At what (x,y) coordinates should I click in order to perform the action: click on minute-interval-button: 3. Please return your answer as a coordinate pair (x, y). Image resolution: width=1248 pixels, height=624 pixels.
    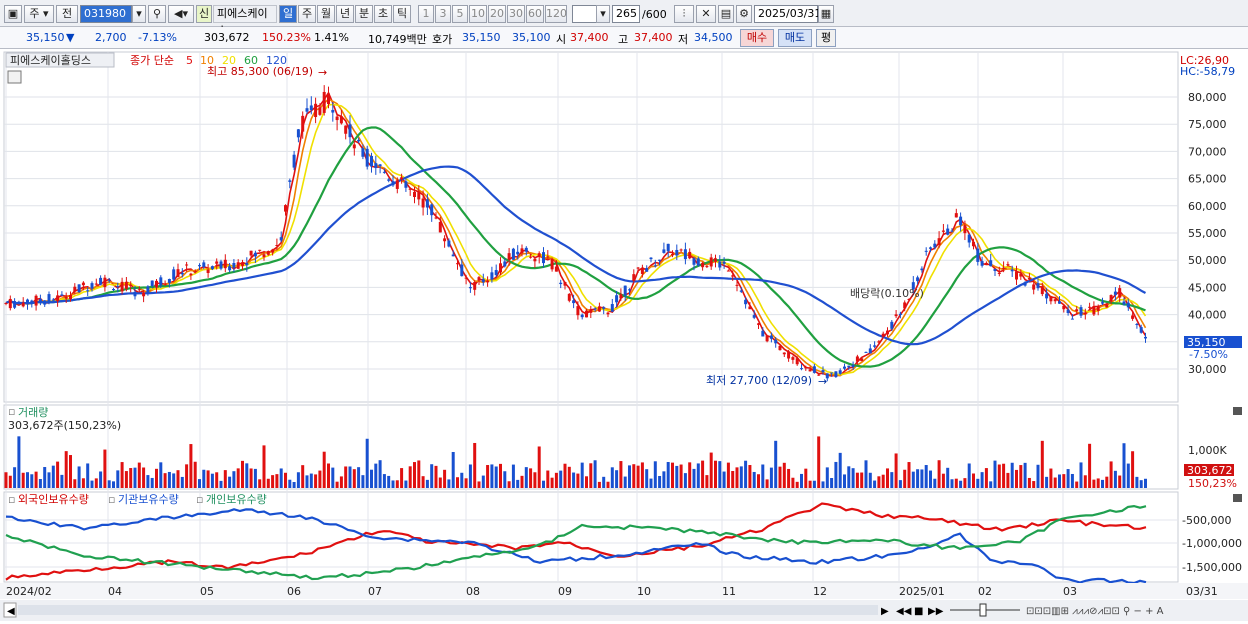
    Looking at the image, I should click on (443, 14).